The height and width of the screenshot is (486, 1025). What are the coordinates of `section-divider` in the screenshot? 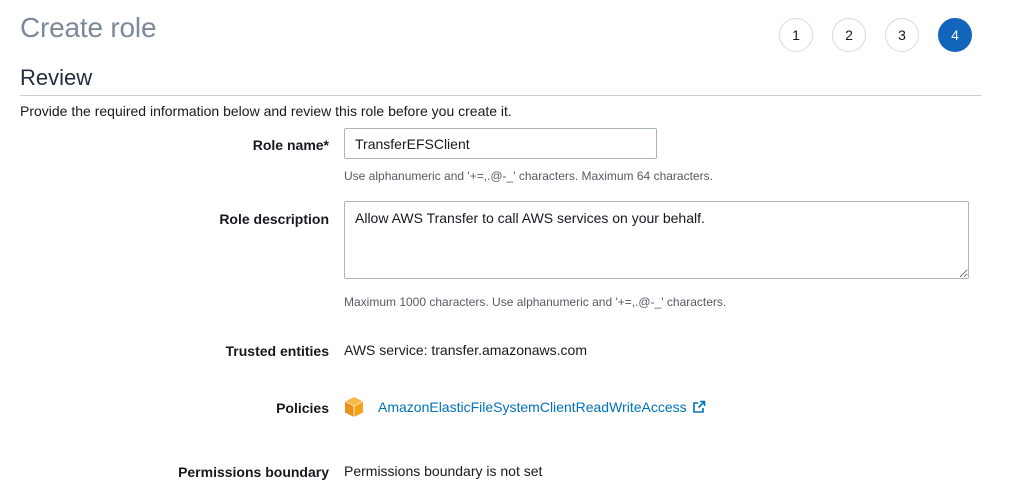 It's located at (500, 95).